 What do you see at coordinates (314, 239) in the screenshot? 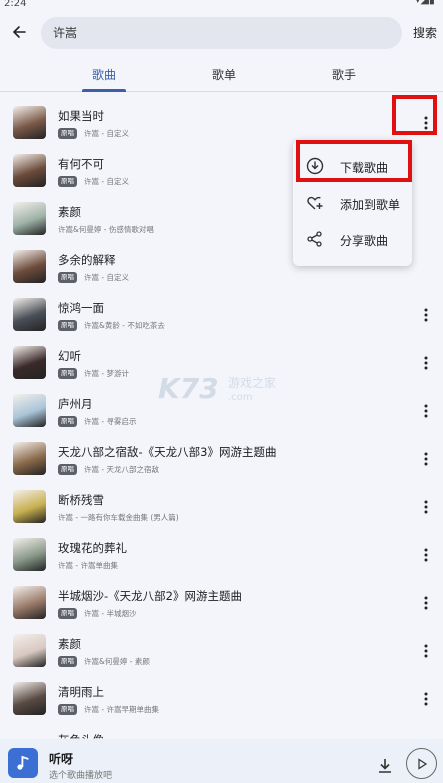
I see `share-icon` at bounding box center [314, 239].